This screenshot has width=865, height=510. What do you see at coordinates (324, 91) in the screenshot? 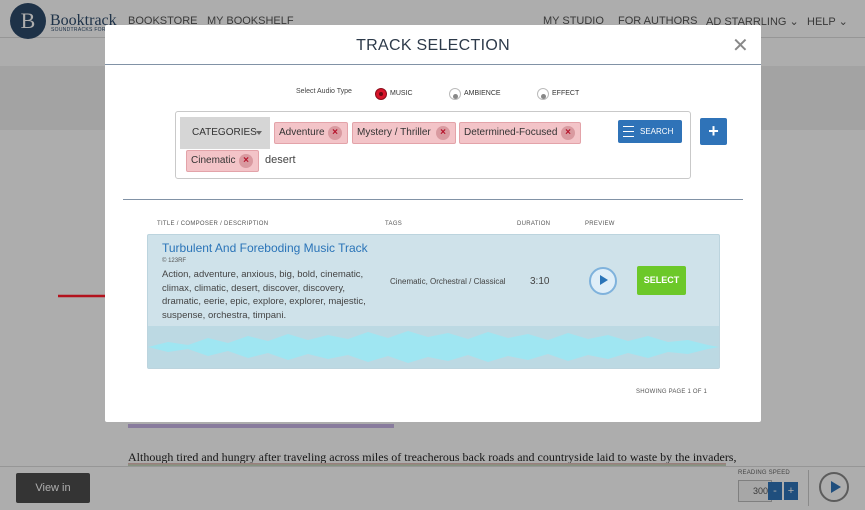
I see `audio-type-label: Select Audio Type` at bounding box center [324, 91].